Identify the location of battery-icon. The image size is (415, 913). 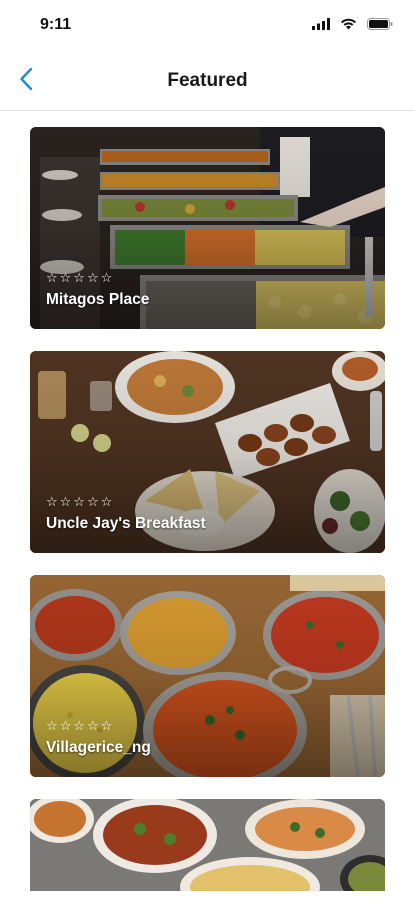
(380, 26).